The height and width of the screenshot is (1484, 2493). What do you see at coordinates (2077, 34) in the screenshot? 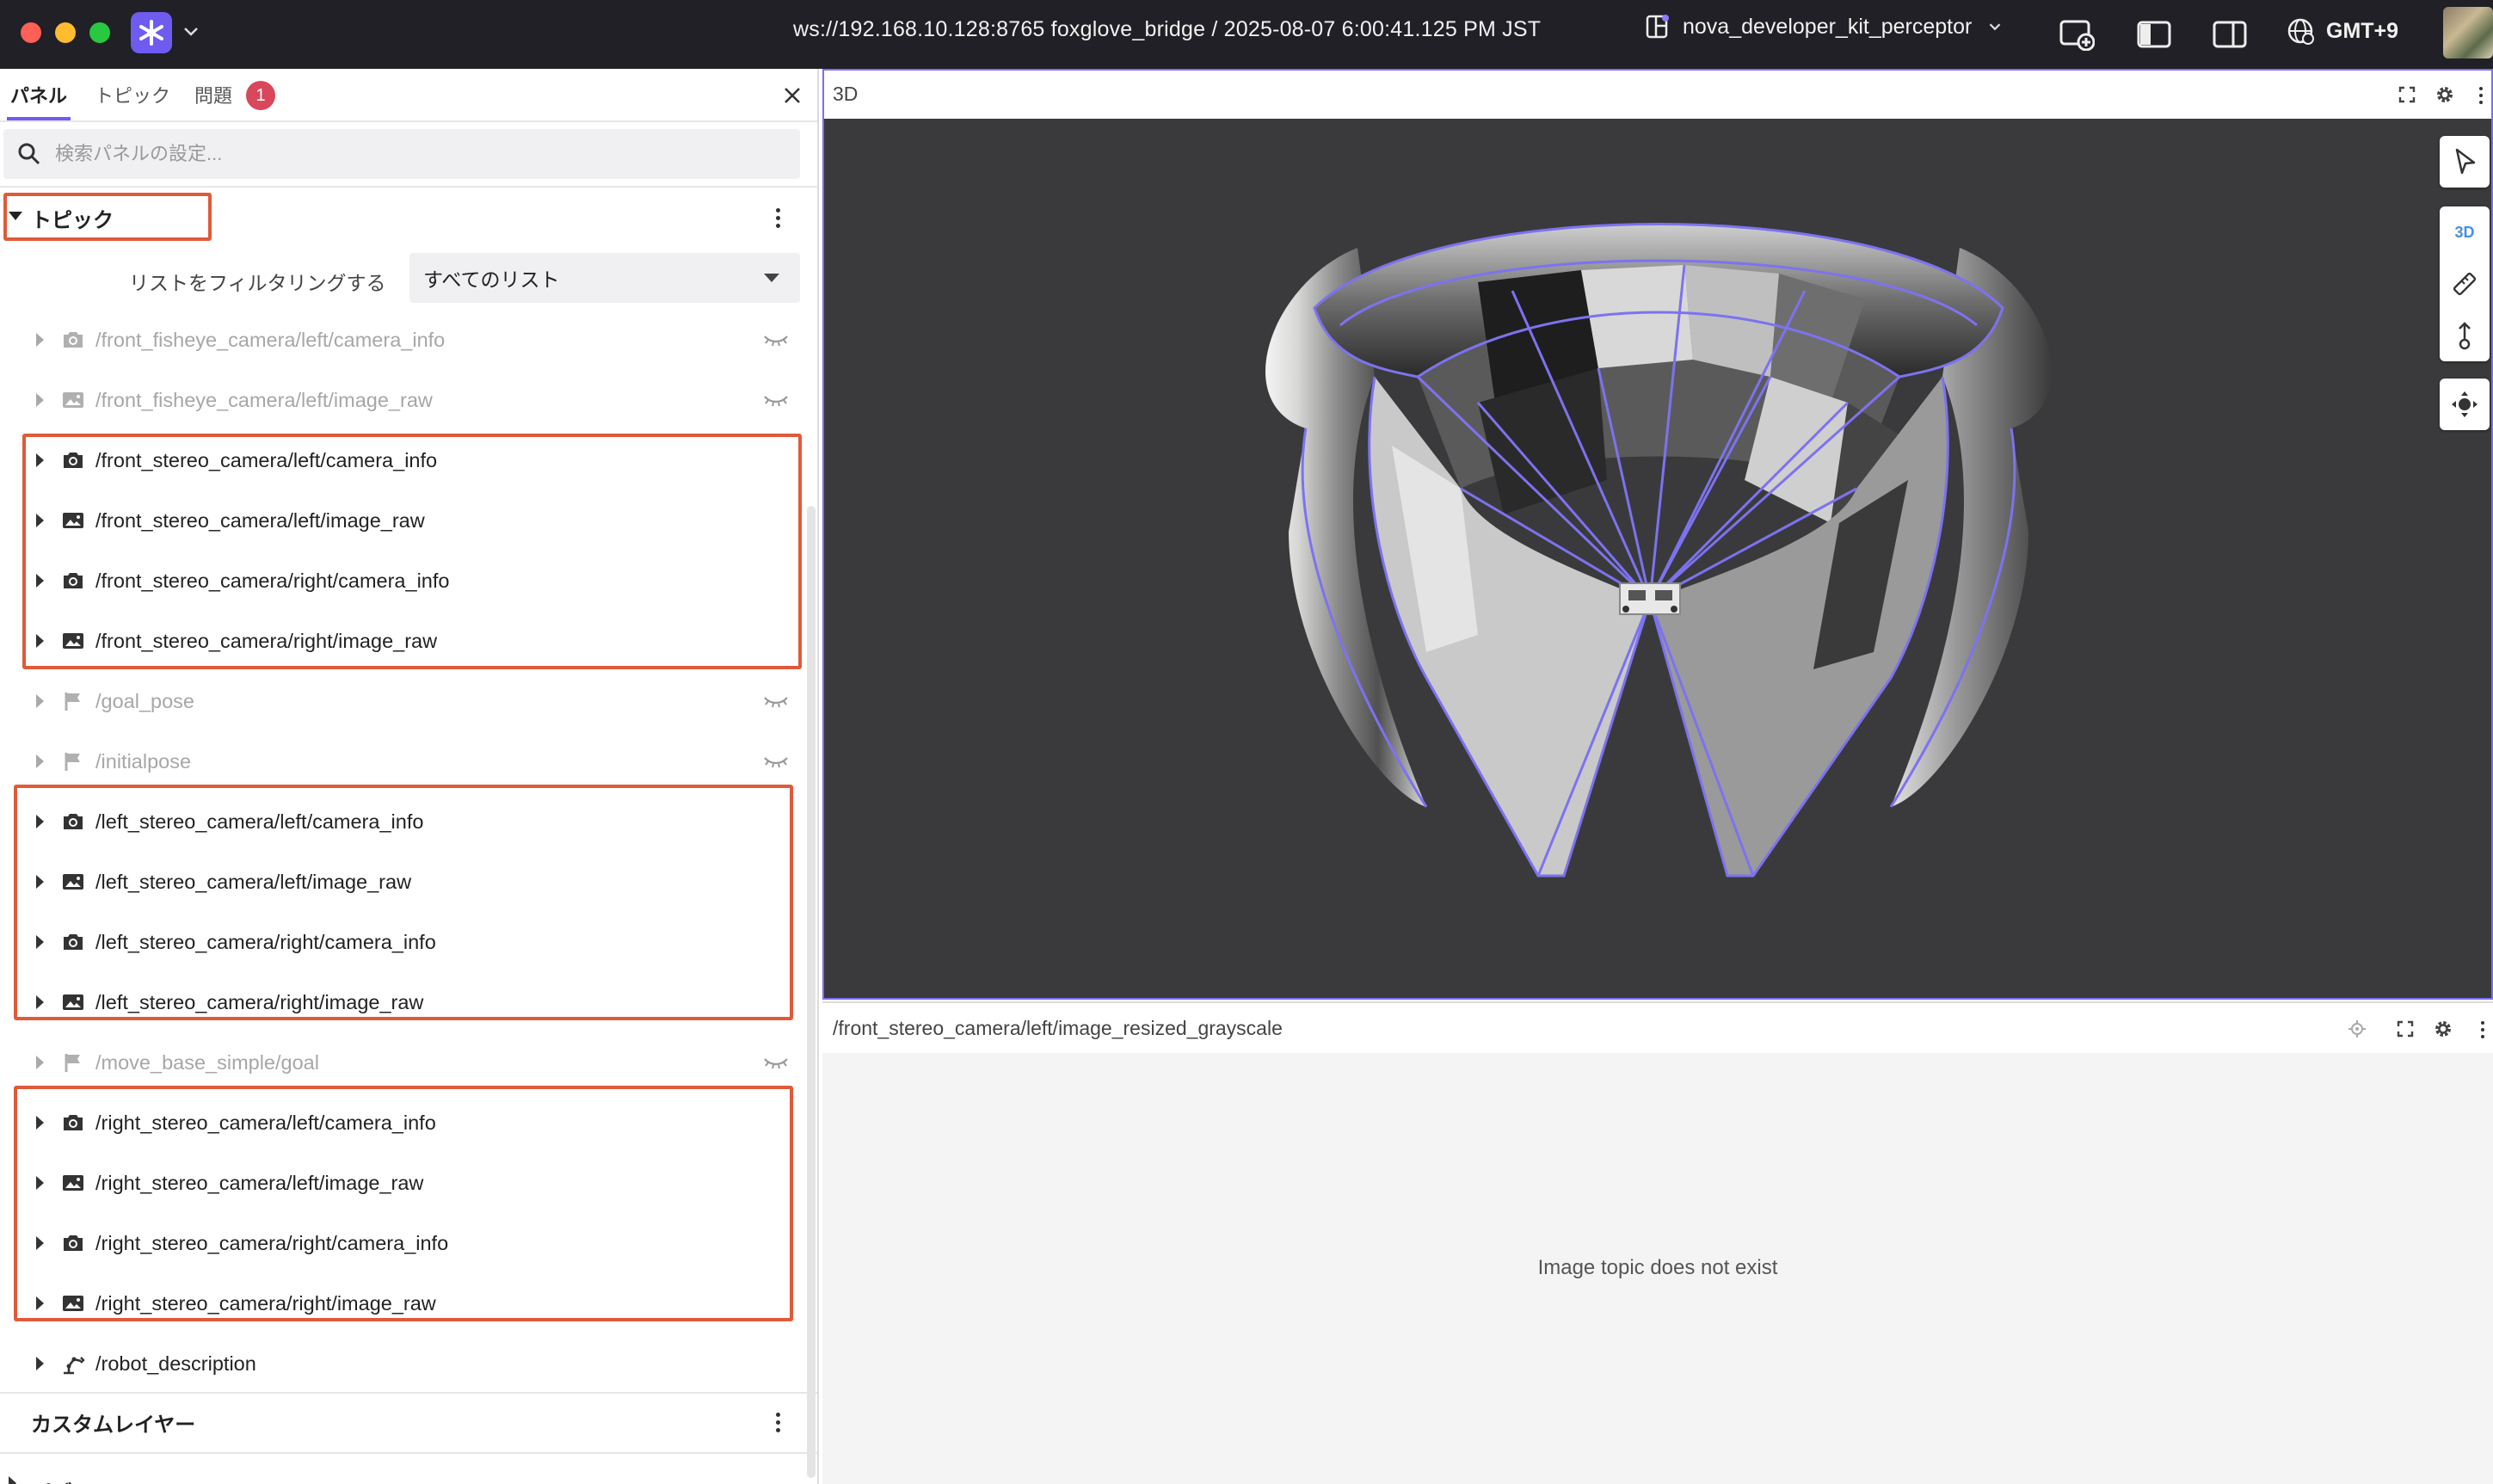
I see `add-panel-icon` at bounding box center [2077, 34].